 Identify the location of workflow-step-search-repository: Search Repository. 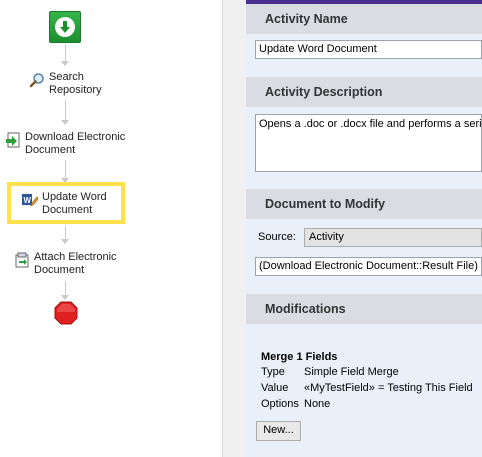
(65, 84).